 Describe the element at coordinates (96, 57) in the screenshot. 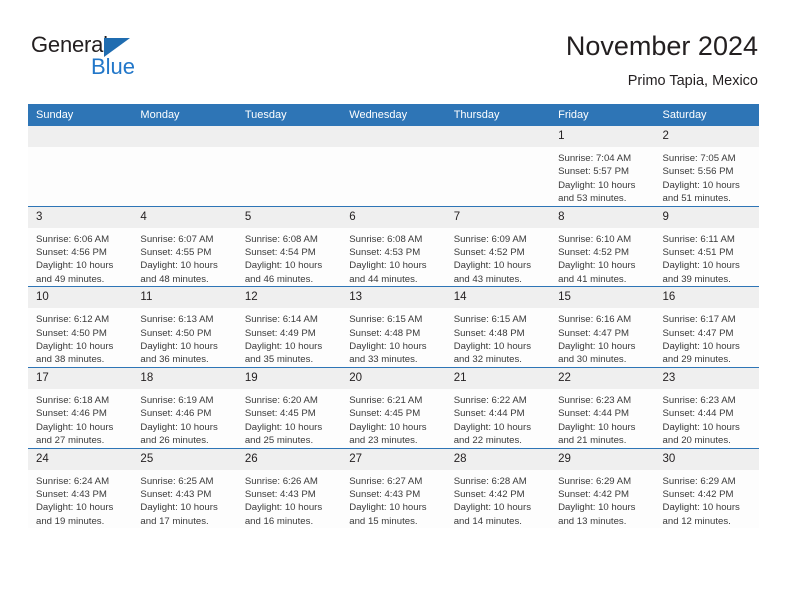

I see `general-blue-logo: General Blue` at that location.